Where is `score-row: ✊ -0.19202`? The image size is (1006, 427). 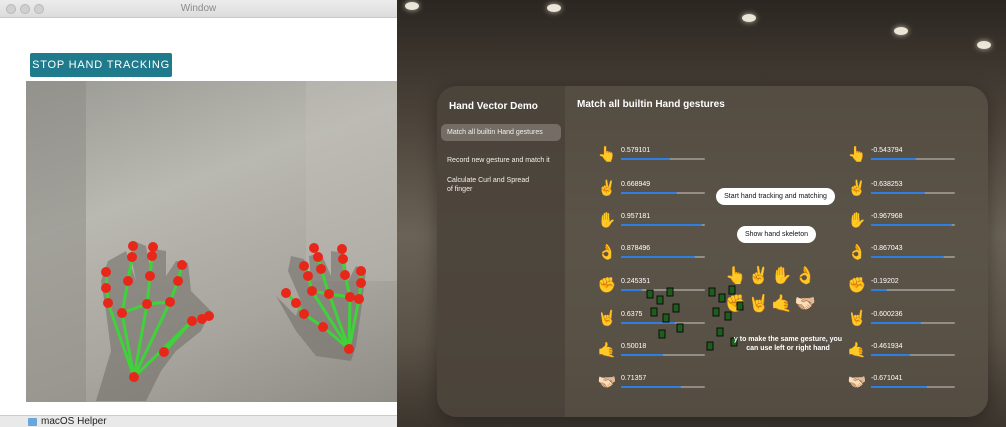
score-row: ✊ -0.19202 is located at coordinates (902, 286).